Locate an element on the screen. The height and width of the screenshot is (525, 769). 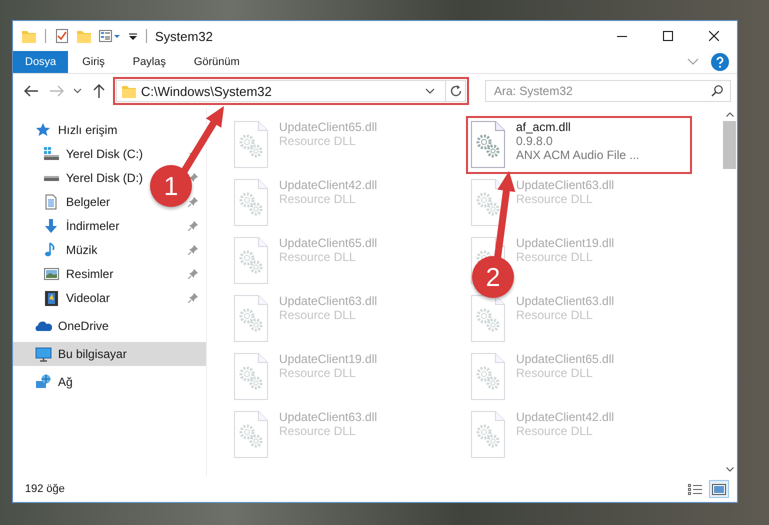
sidebar-item: İndirmeler is located at coordinates (69, 226).